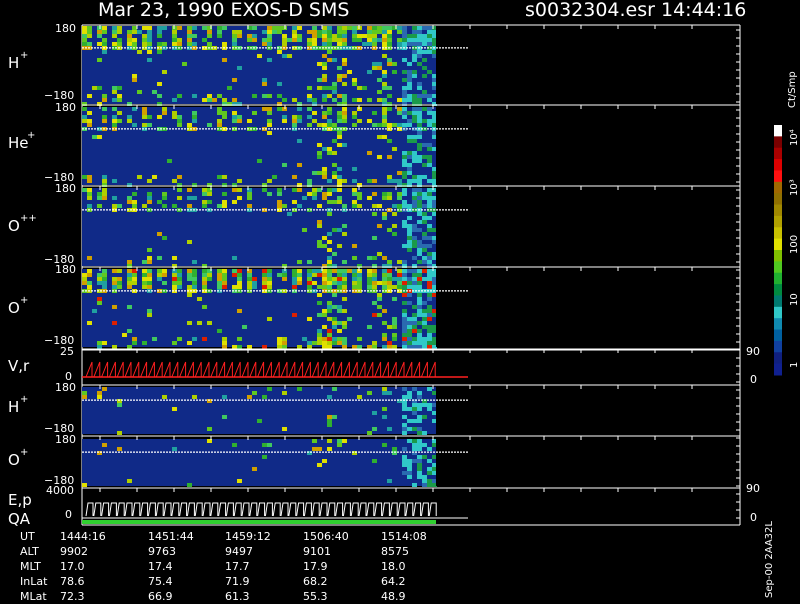 The image size is (800, 604). Describe the element at coordinates (315, 566) in the screenshot. I see `eph-value: 17.9` at that location.